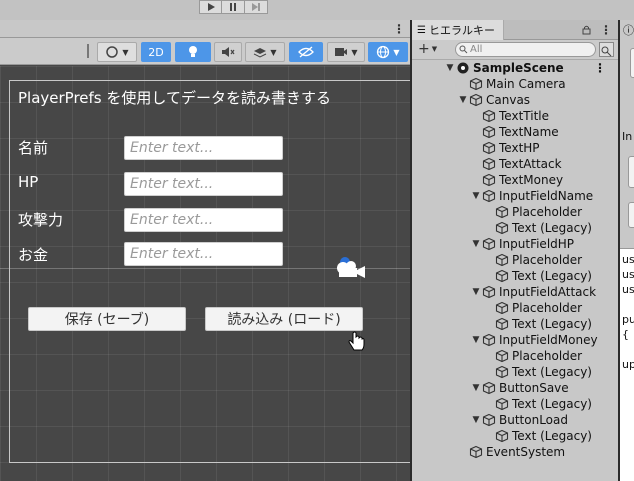  I want to click on draw-mode-dropdown: ▼, so click(117, 52).